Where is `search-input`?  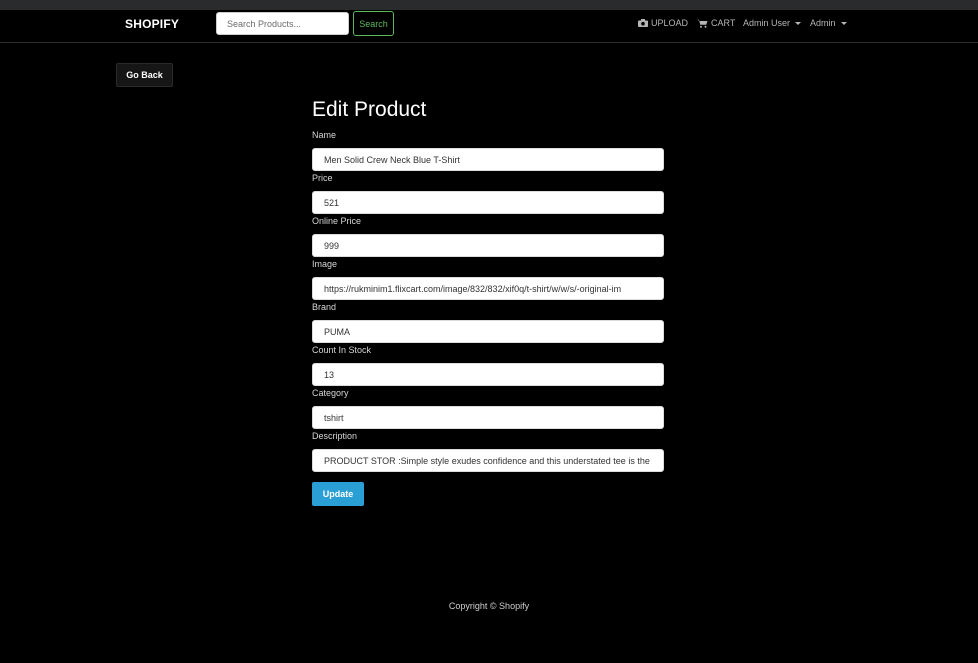
search-input is located at coordinates (282, 23).